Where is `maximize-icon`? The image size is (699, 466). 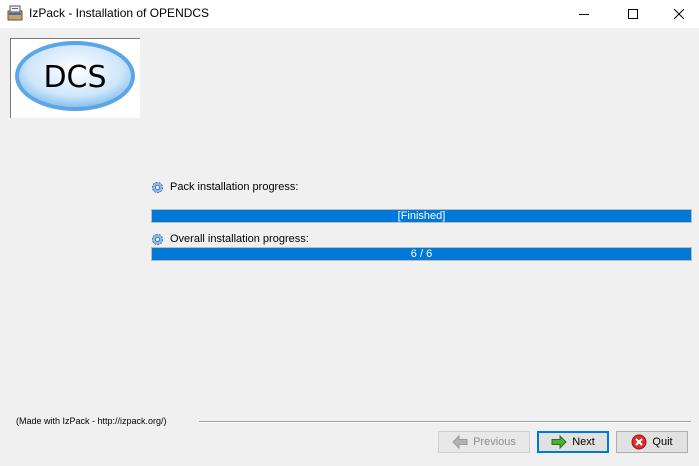 maximize-icon is located at coordinates (633, 14).